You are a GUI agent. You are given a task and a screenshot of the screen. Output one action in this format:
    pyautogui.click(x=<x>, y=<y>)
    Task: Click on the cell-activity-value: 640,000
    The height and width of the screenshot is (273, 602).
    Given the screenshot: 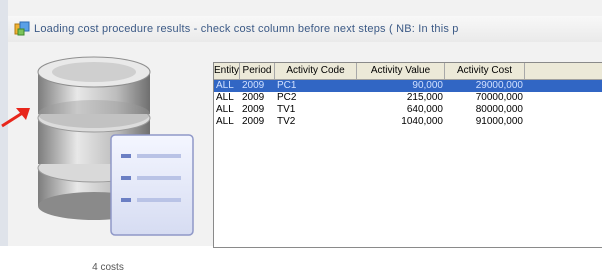 What is the action you would take?
    pyautogui.click(x=424, y=109)
    